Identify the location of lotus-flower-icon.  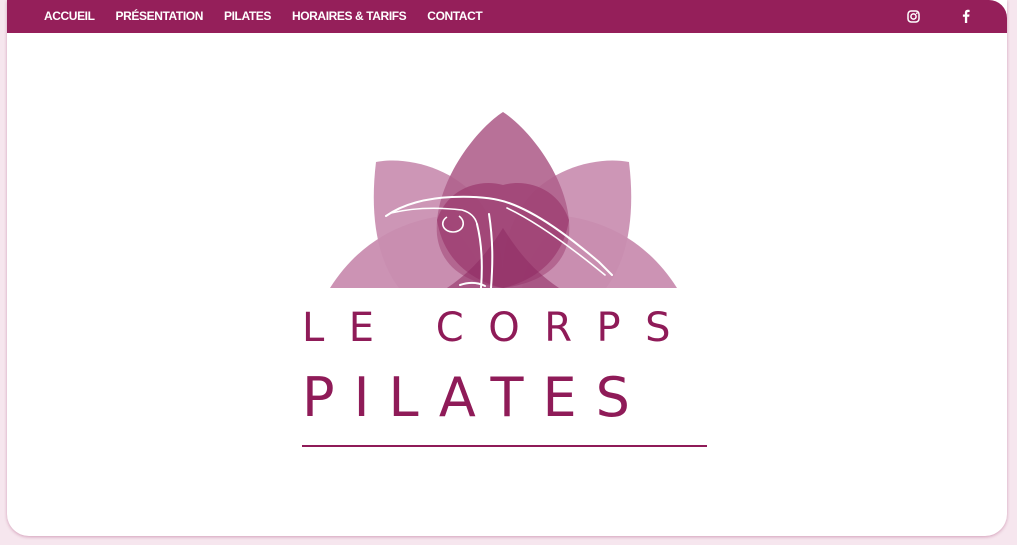
(503, 200).